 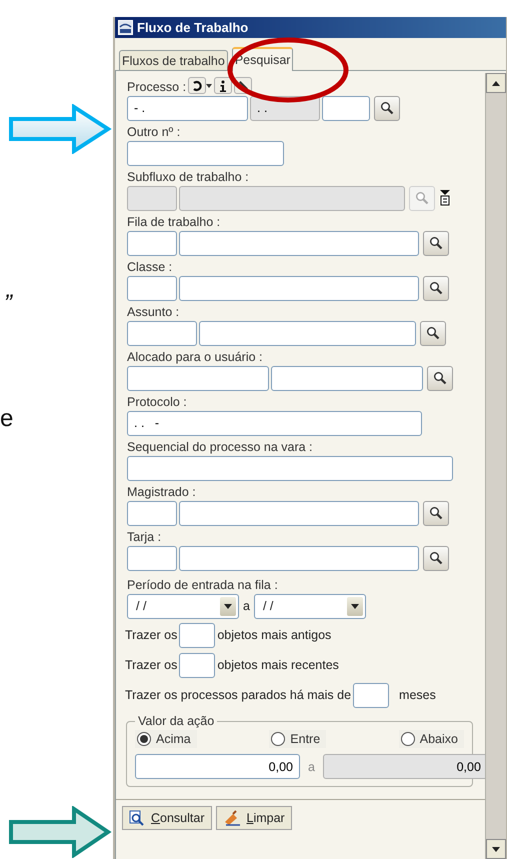 What do you see at coordinates (162, 492) in the screenshot?
I see `field-label: Magistrado :` at bounding box center [162, 492].